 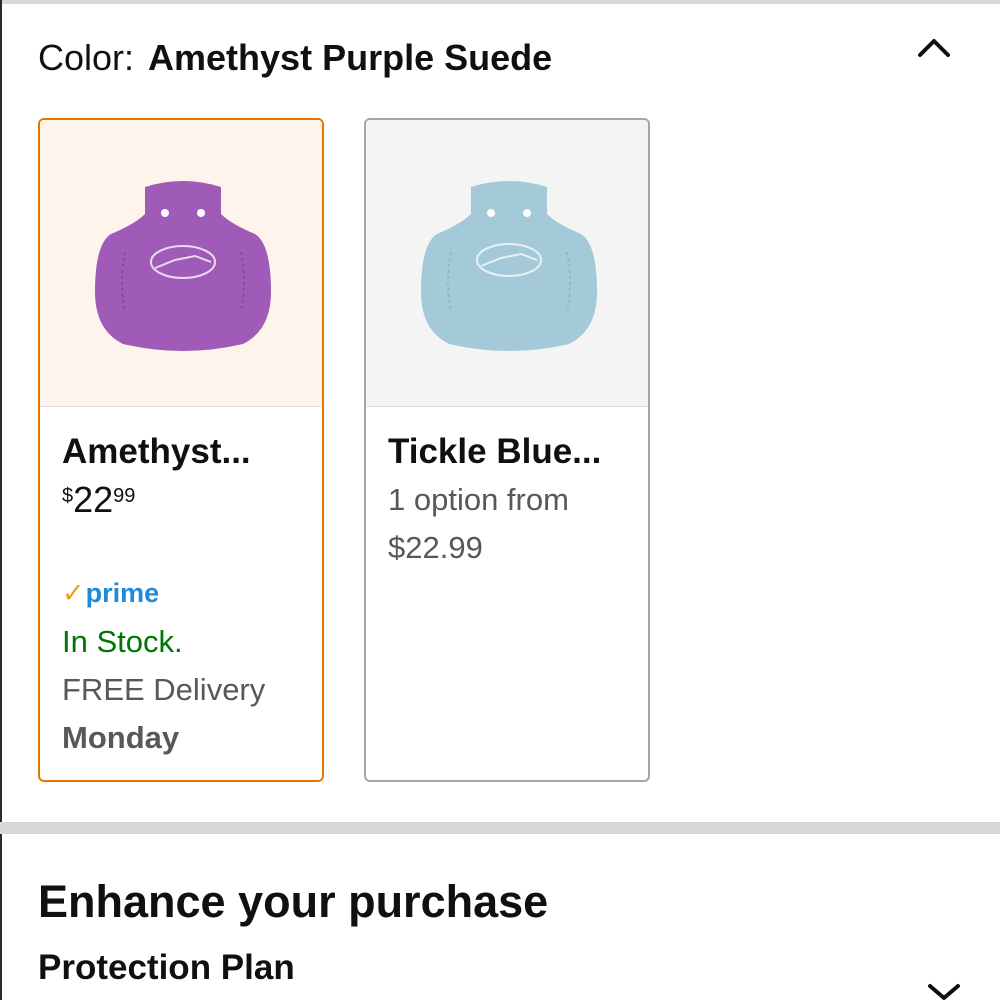 What do you see at coordinates (1, 500) in the screenshot?
I see `left-edge-rule` at bounding box center [1, 500].